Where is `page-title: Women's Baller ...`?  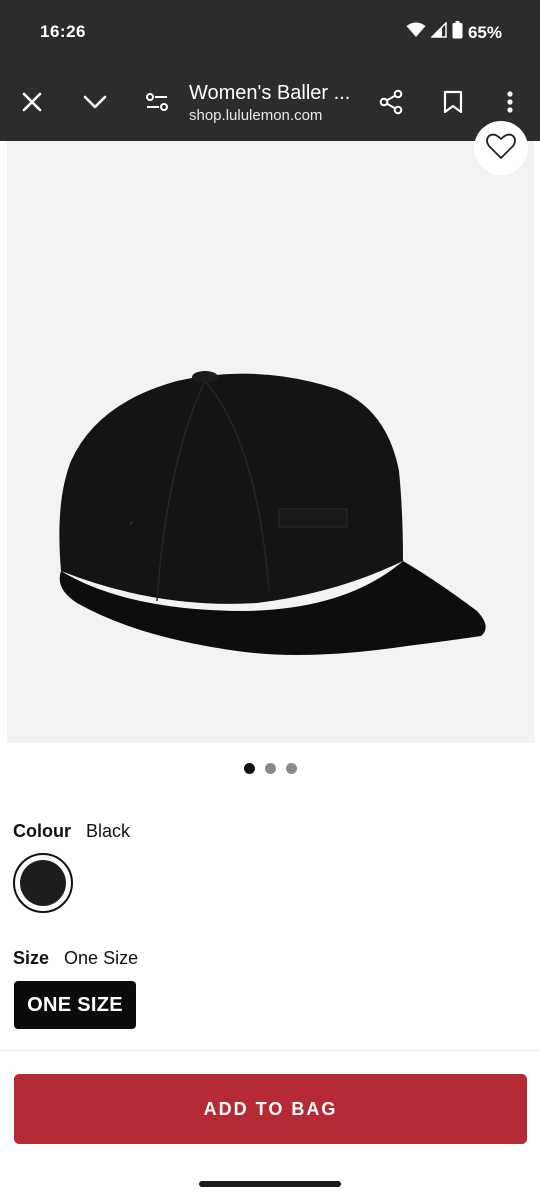
page-title: Women's Baller ... is located at coordinates (270, 93).